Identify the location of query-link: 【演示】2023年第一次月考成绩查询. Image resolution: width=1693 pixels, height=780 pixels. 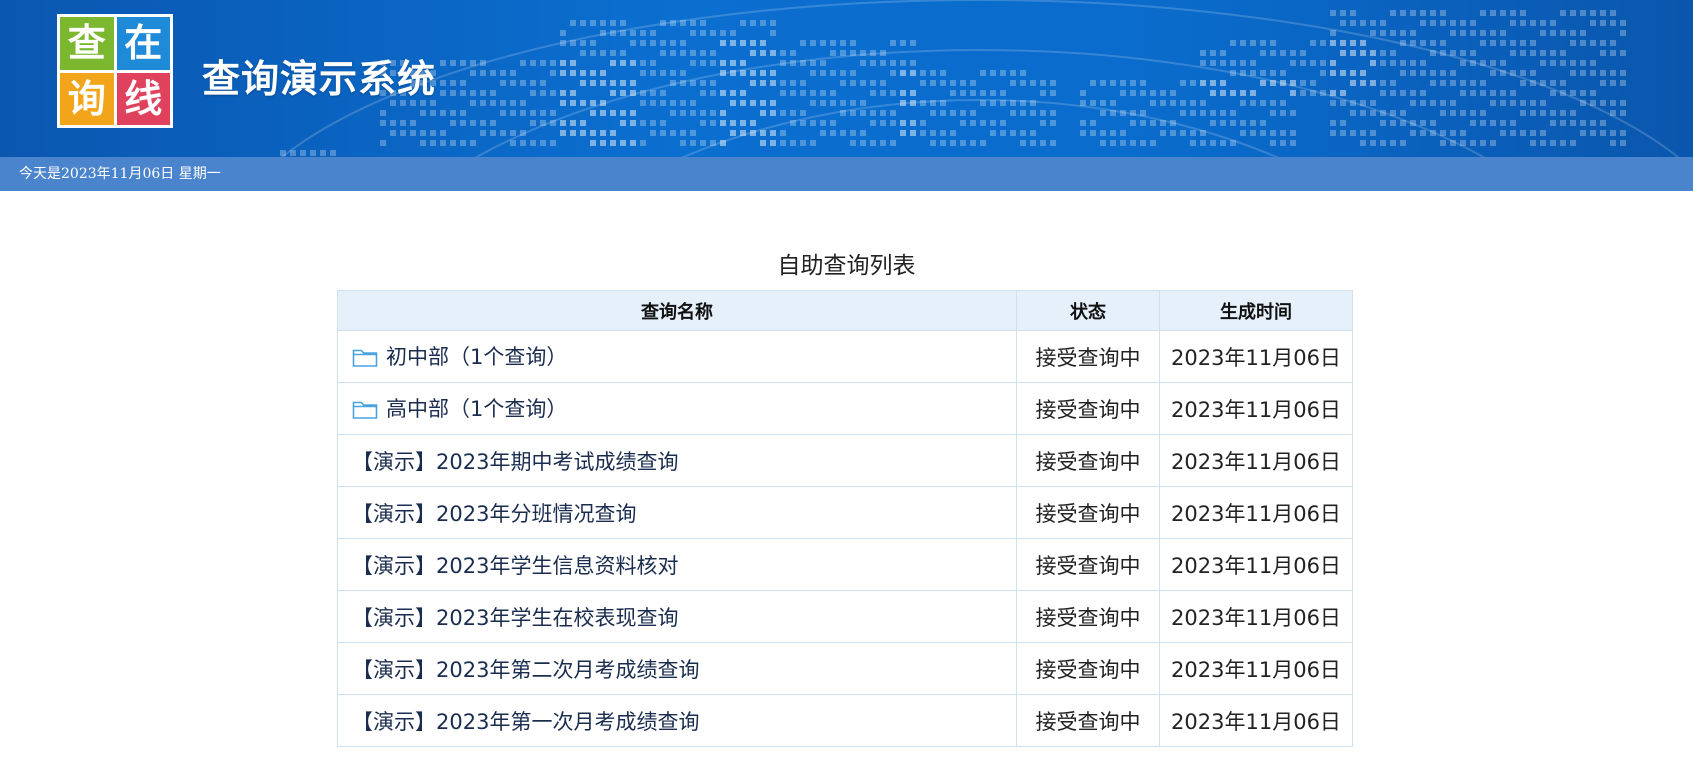
(525, 722).